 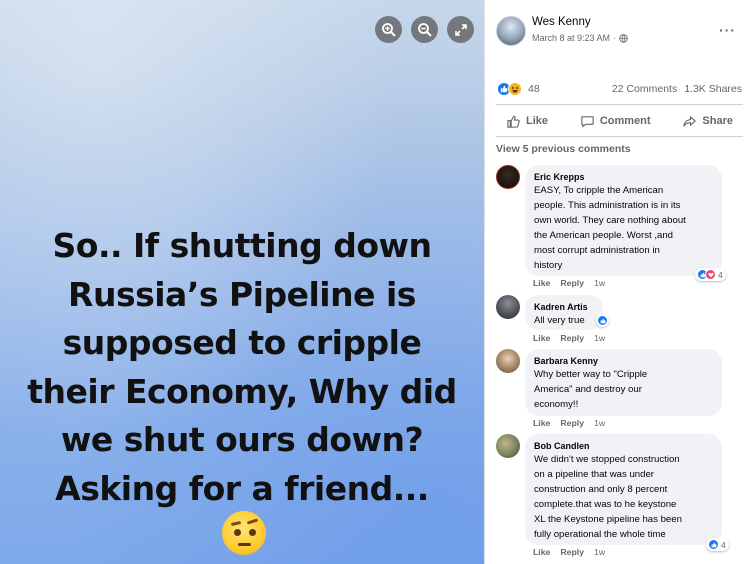 What do you see at coordinates (600, 534) in the screenshot?
I see `comment-text-line: fully operational the whole time` at bounding box center [600, 534].